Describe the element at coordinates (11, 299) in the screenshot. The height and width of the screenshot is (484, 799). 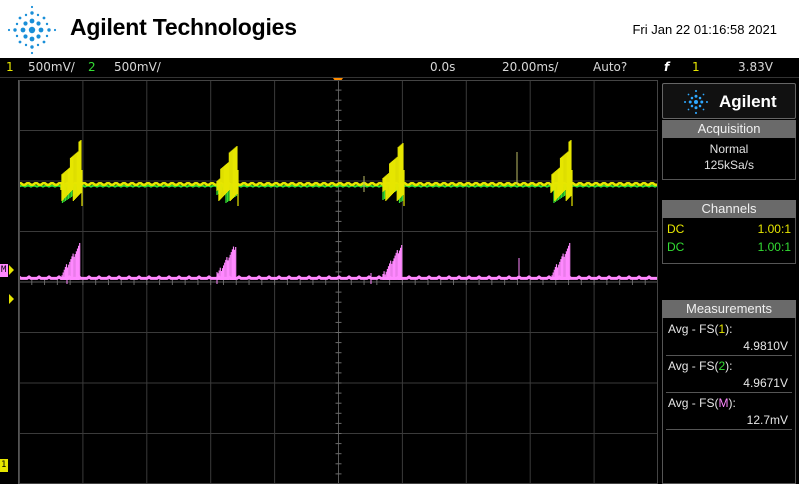
I see `ch1-ground-arrow-icon` at that location.